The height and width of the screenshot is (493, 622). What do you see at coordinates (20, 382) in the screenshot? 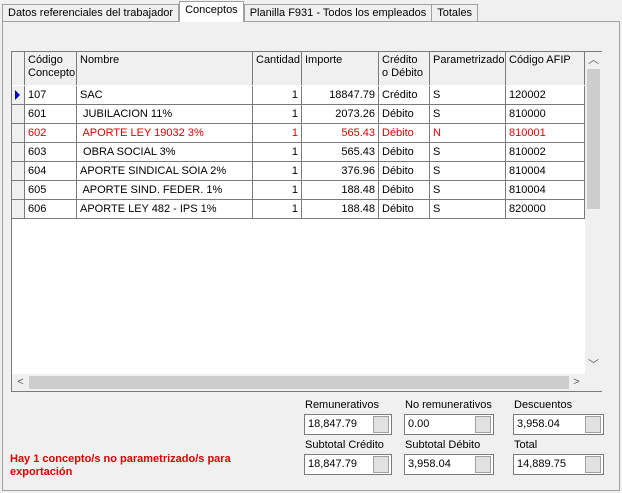
I see `chevron-left-icon: <` at bounding box center [20, 382].